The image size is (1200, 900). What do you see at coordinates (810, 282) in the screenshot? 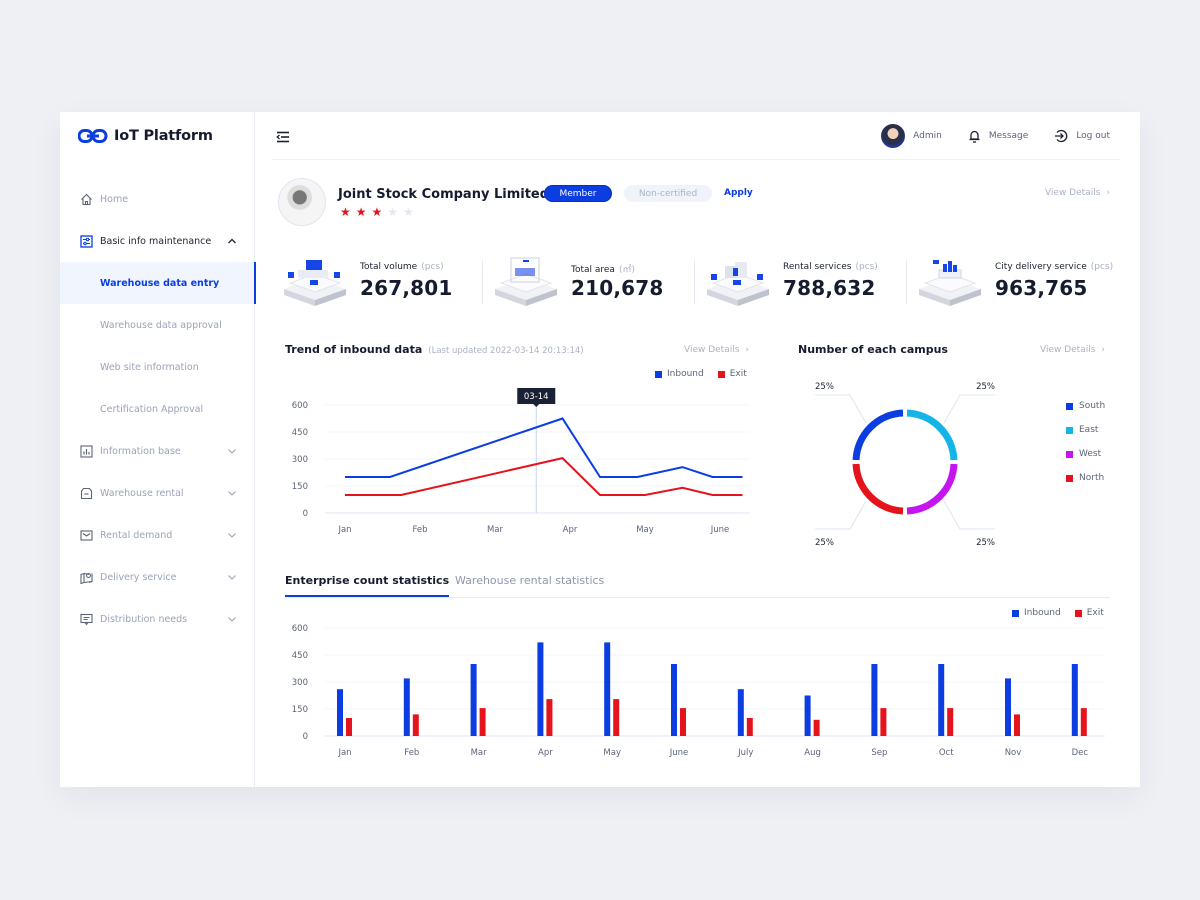
I see `stat-rental-services: Rental services (pcs) 788,632` at bounding box center [810, 282].